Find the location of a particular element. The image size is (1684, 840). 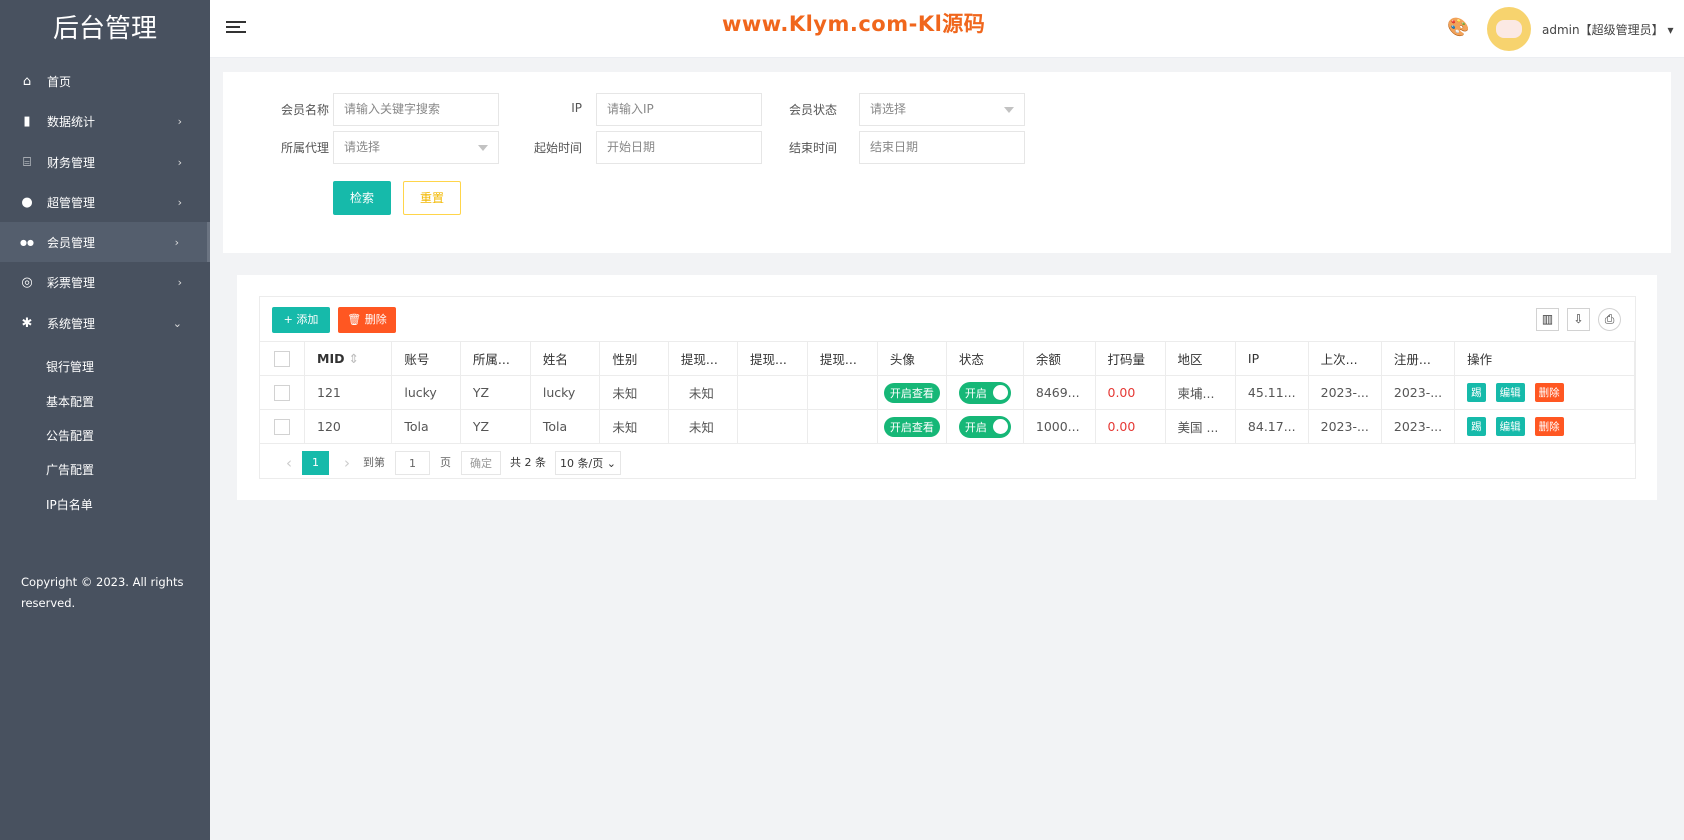

cell-name: Tola is located at coordinates (565, 426).